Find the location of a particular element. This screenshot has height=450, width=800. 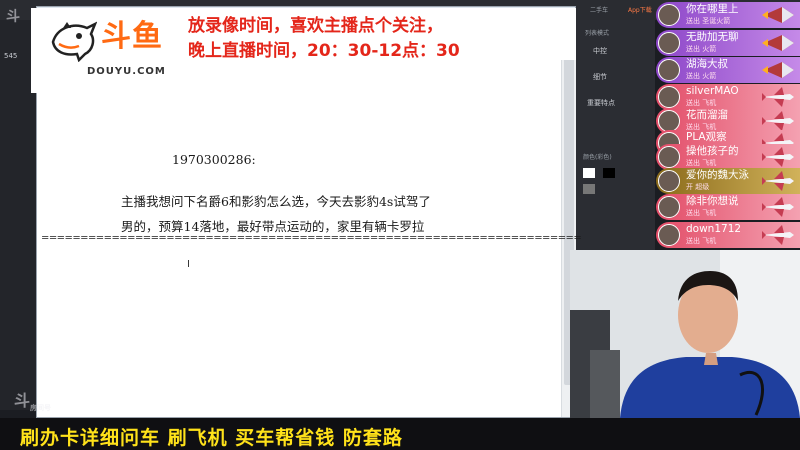

bottom-banner-text: 刷办卡详细问车 刷飞机 买车帮省钱 防套路 is located at coordinates (211, 438).